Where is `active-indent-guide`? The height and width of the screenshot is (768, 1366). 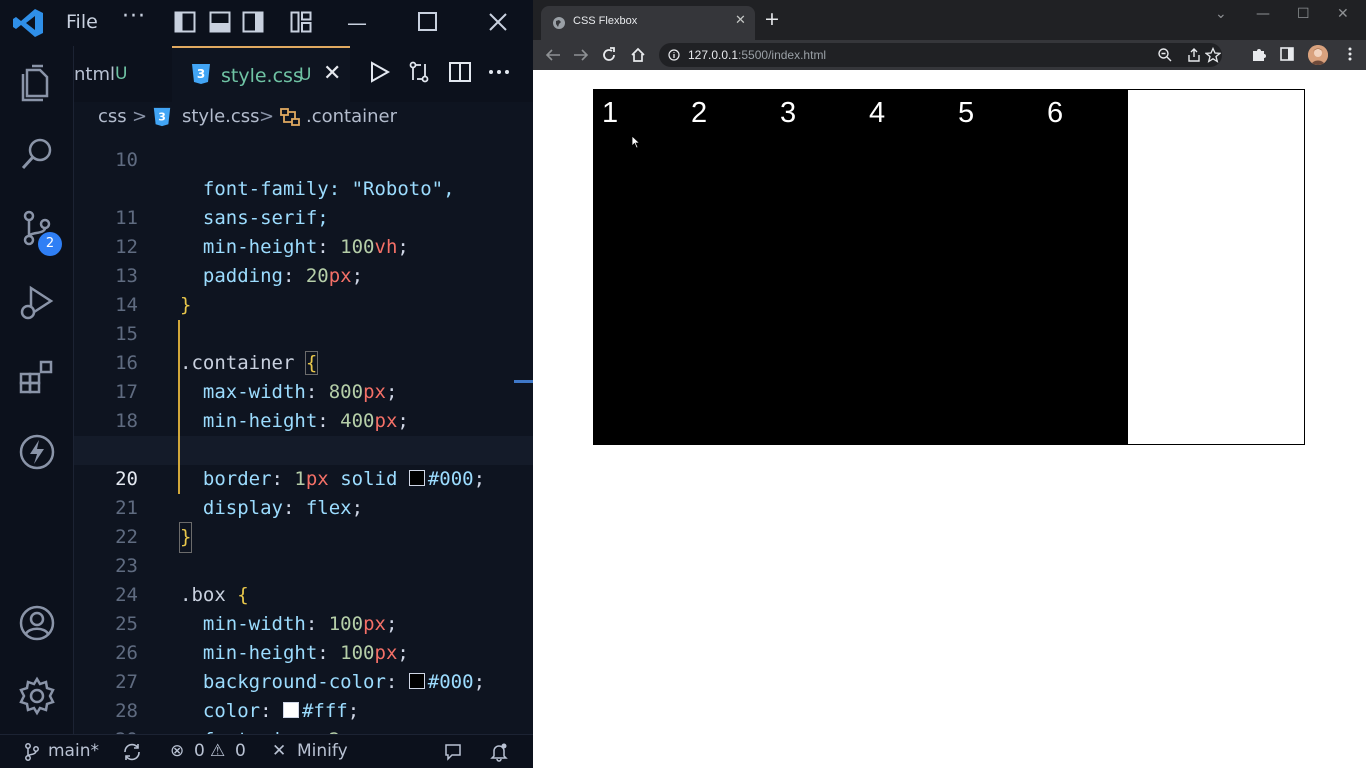 active-indent-guide is located at coordinates (179, 407).